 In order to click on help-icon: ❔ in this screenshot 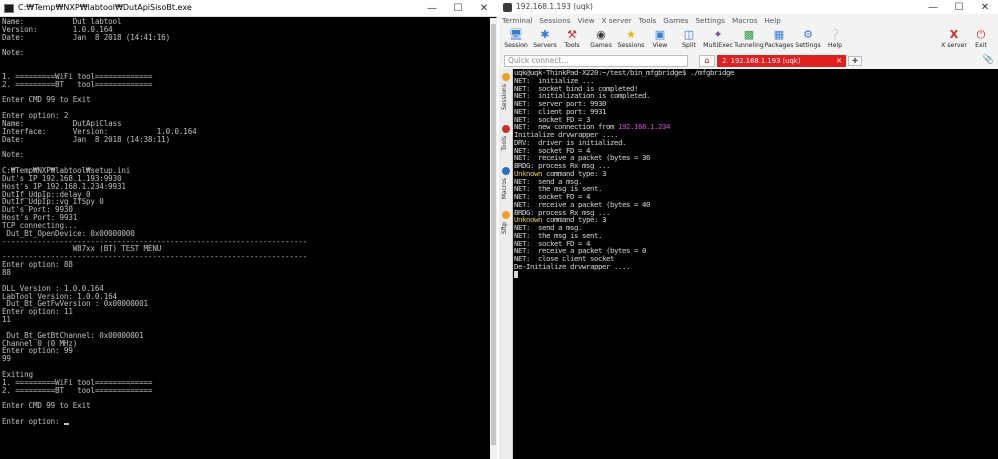, I will do `click(835, 34)`.